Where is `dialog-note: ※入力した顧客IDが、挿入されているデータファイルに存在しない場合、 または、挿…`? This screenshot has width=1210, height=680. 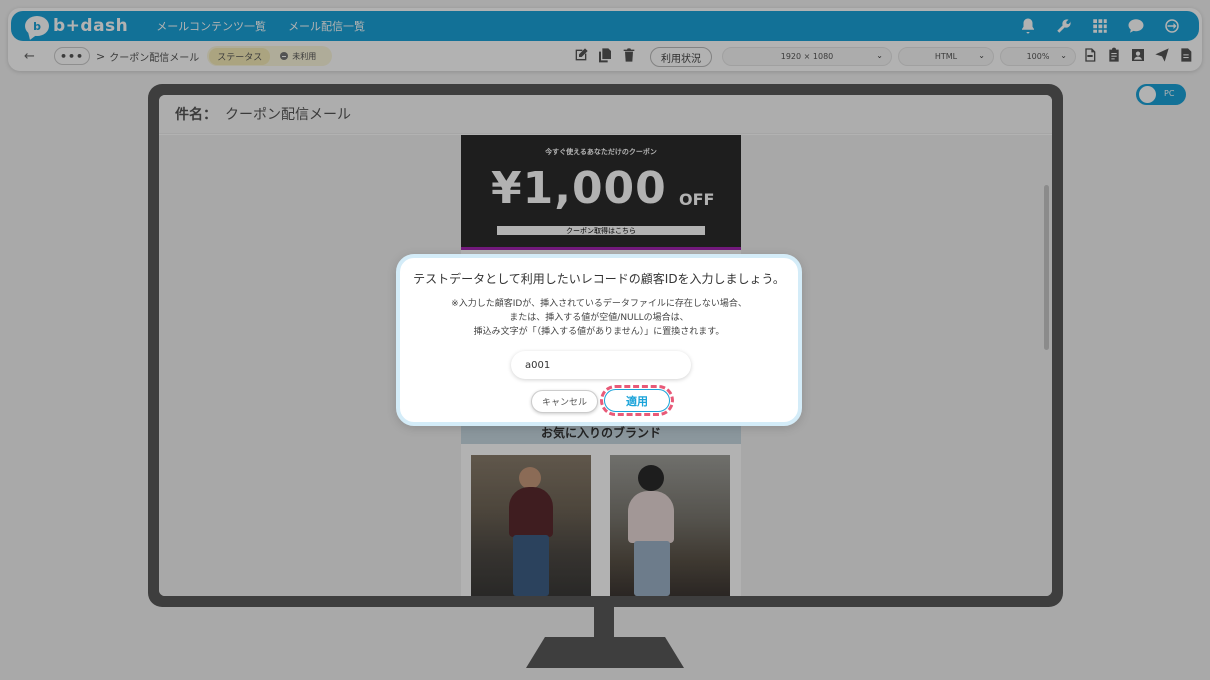 dialog-note: ※入力した顧客IDが、挿入されているデータファイルに存在しない場合、 または、挿… is located at coordinates (599, 318).